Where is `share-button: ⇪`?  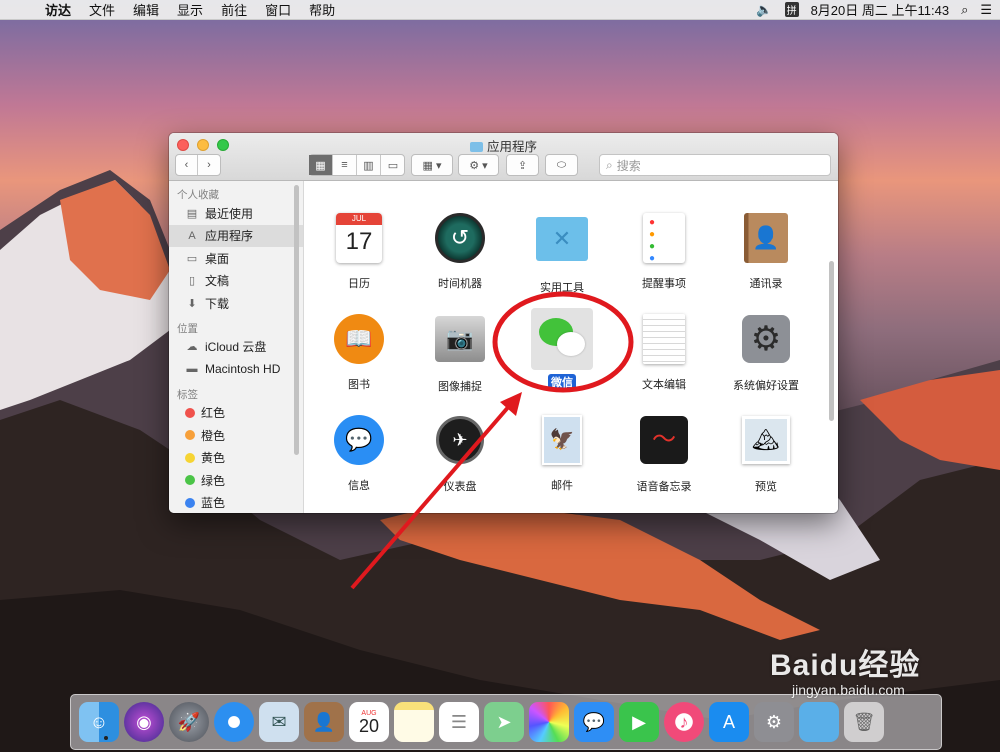 share-button: ⇪ is located at coordinates (522, 165).